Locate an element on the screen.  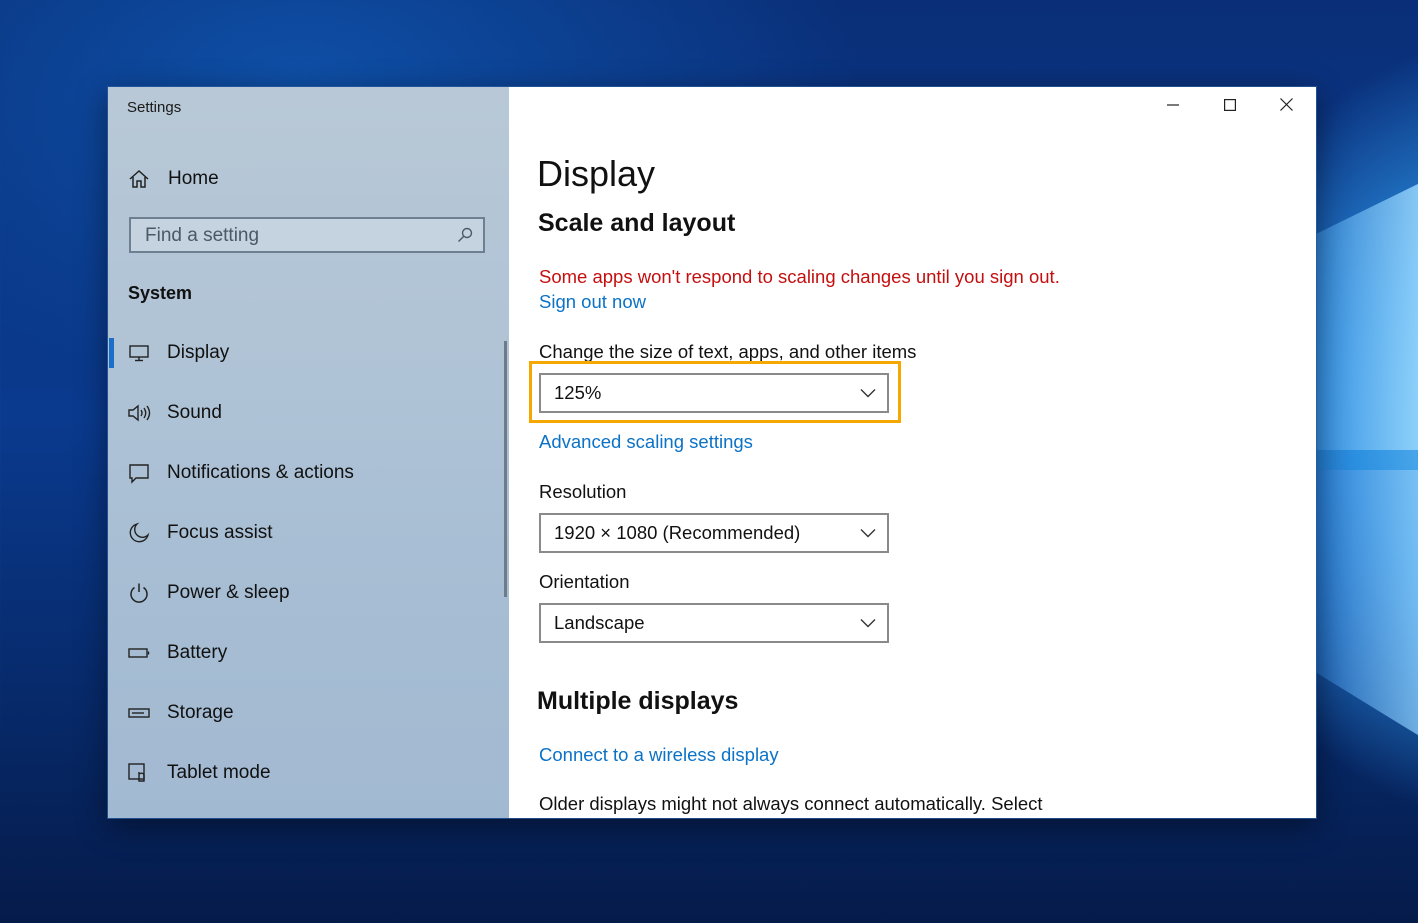
sidebar-item-label: Tablet mode is located at coordinates (219, 772).